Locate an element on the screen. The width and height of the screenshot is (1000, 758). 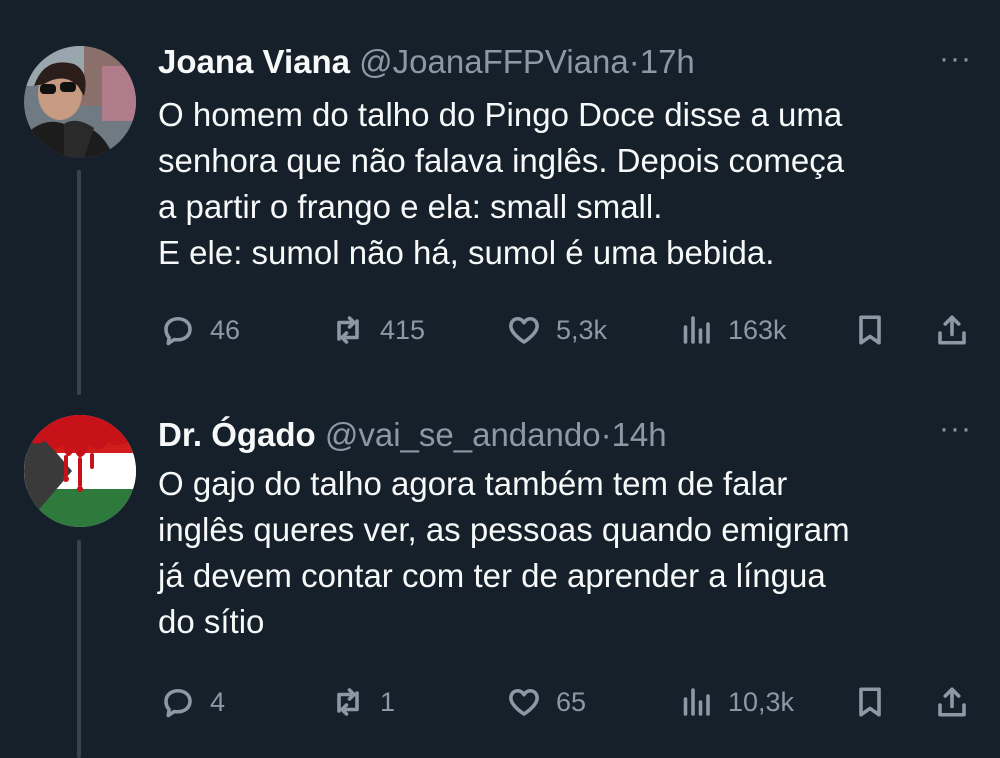
reply-button: 4 is located at coordinates (192, 702).